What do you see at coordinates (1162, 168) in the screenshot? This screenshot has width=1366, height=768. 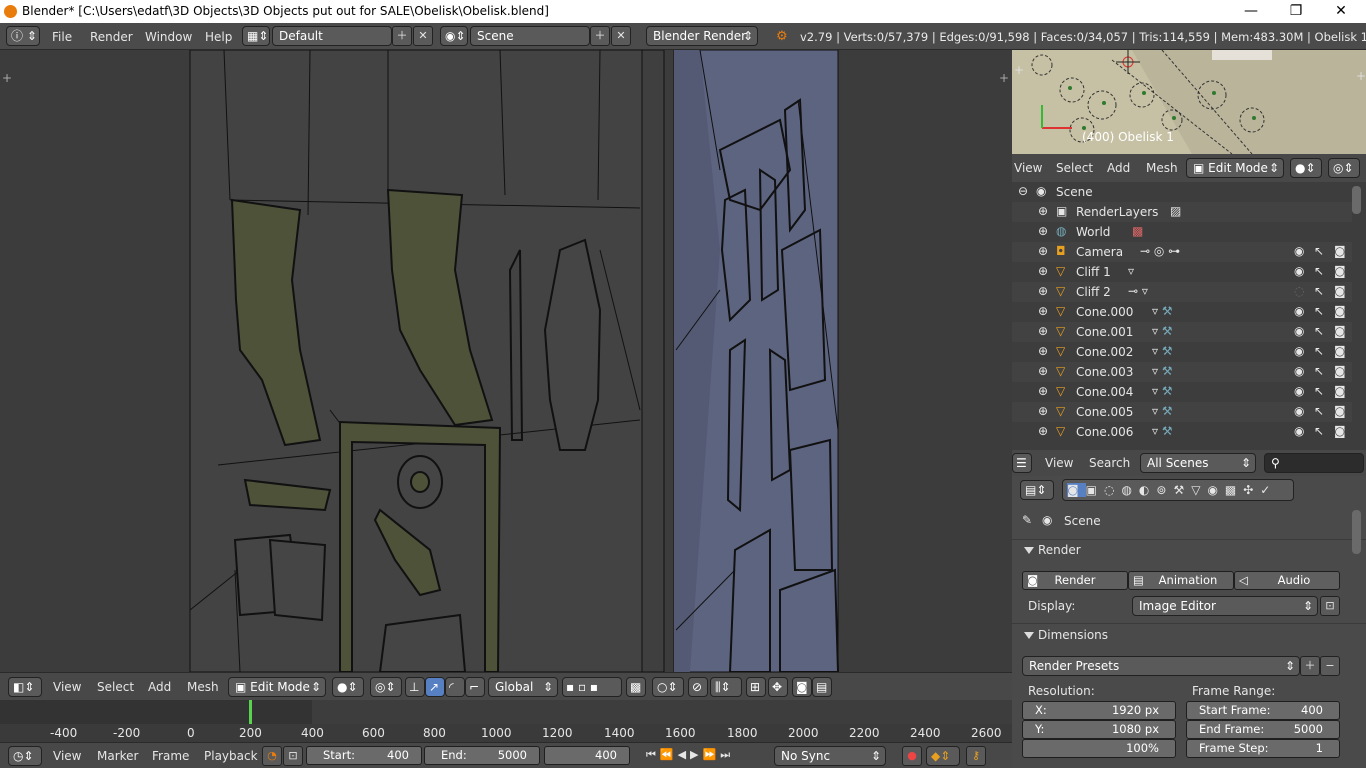 I see `mini-menu-mesh: Mesh` at bounding box center [1162, 168].